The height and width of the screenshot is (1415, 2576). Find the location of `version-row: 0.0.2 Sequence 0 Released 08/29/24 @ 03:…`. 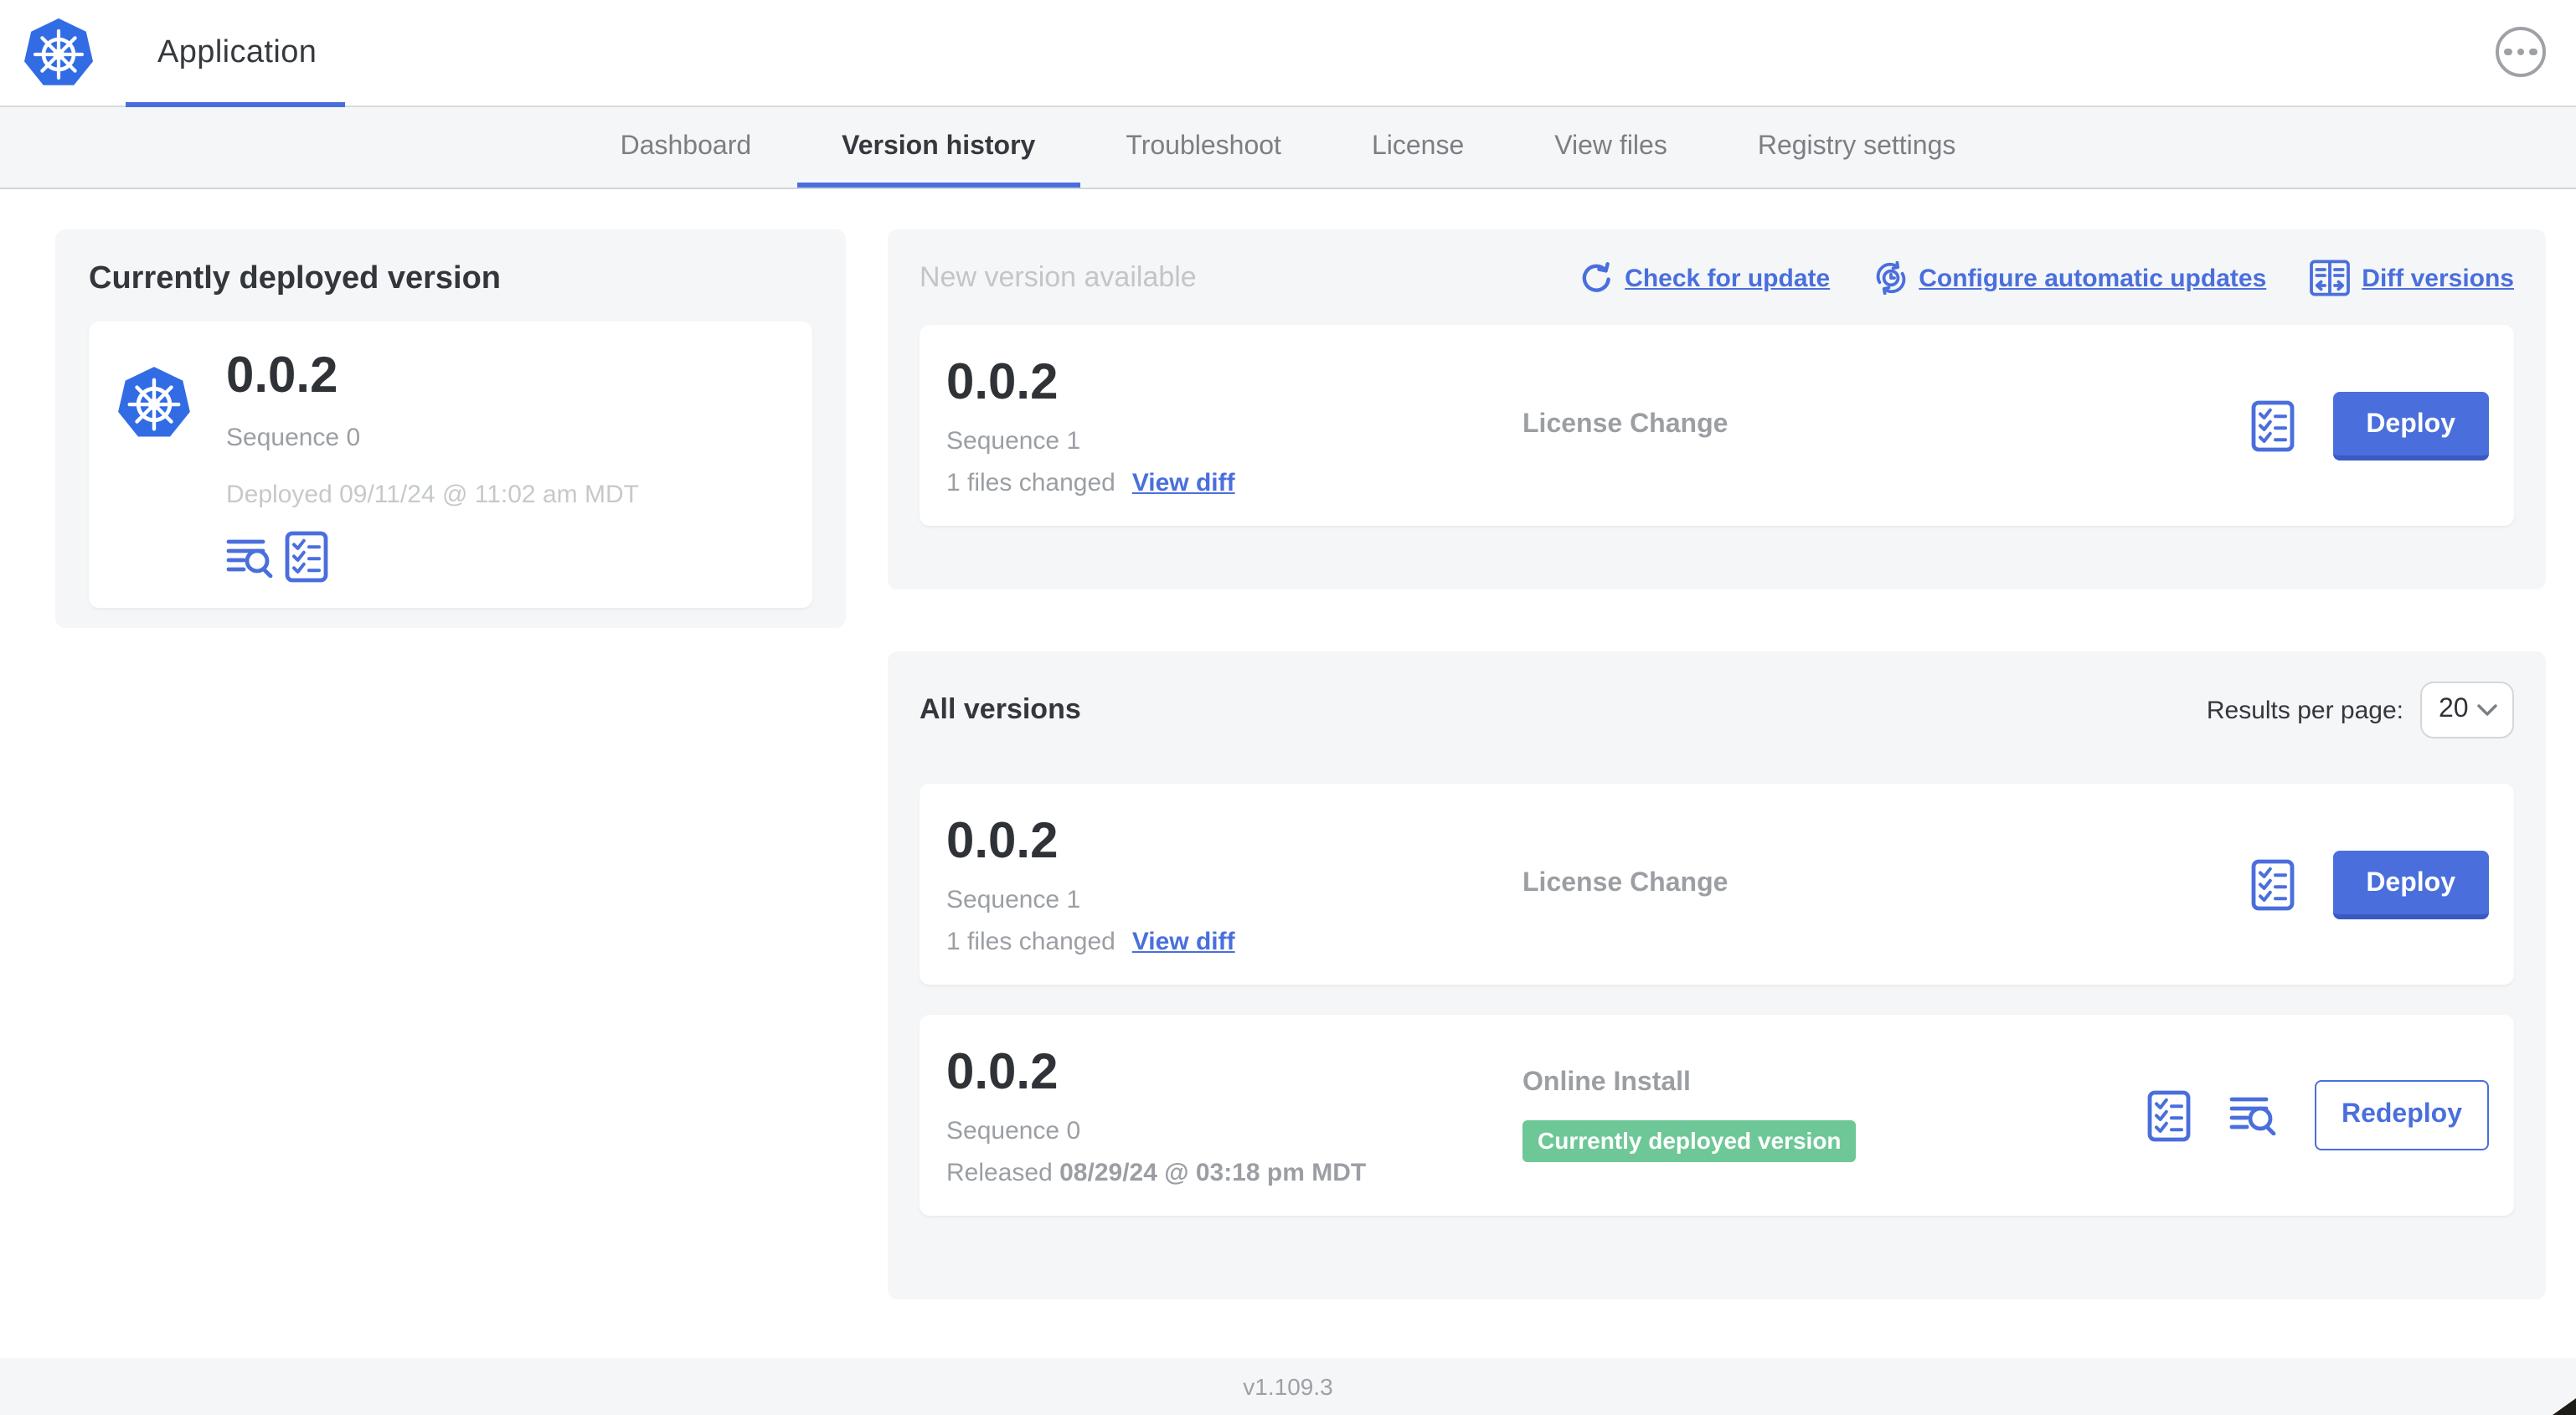

version-row: 0.0.2 Sequence 0 Released 08/29/24 @ 03:… is located at coordinates (1717, 1115).